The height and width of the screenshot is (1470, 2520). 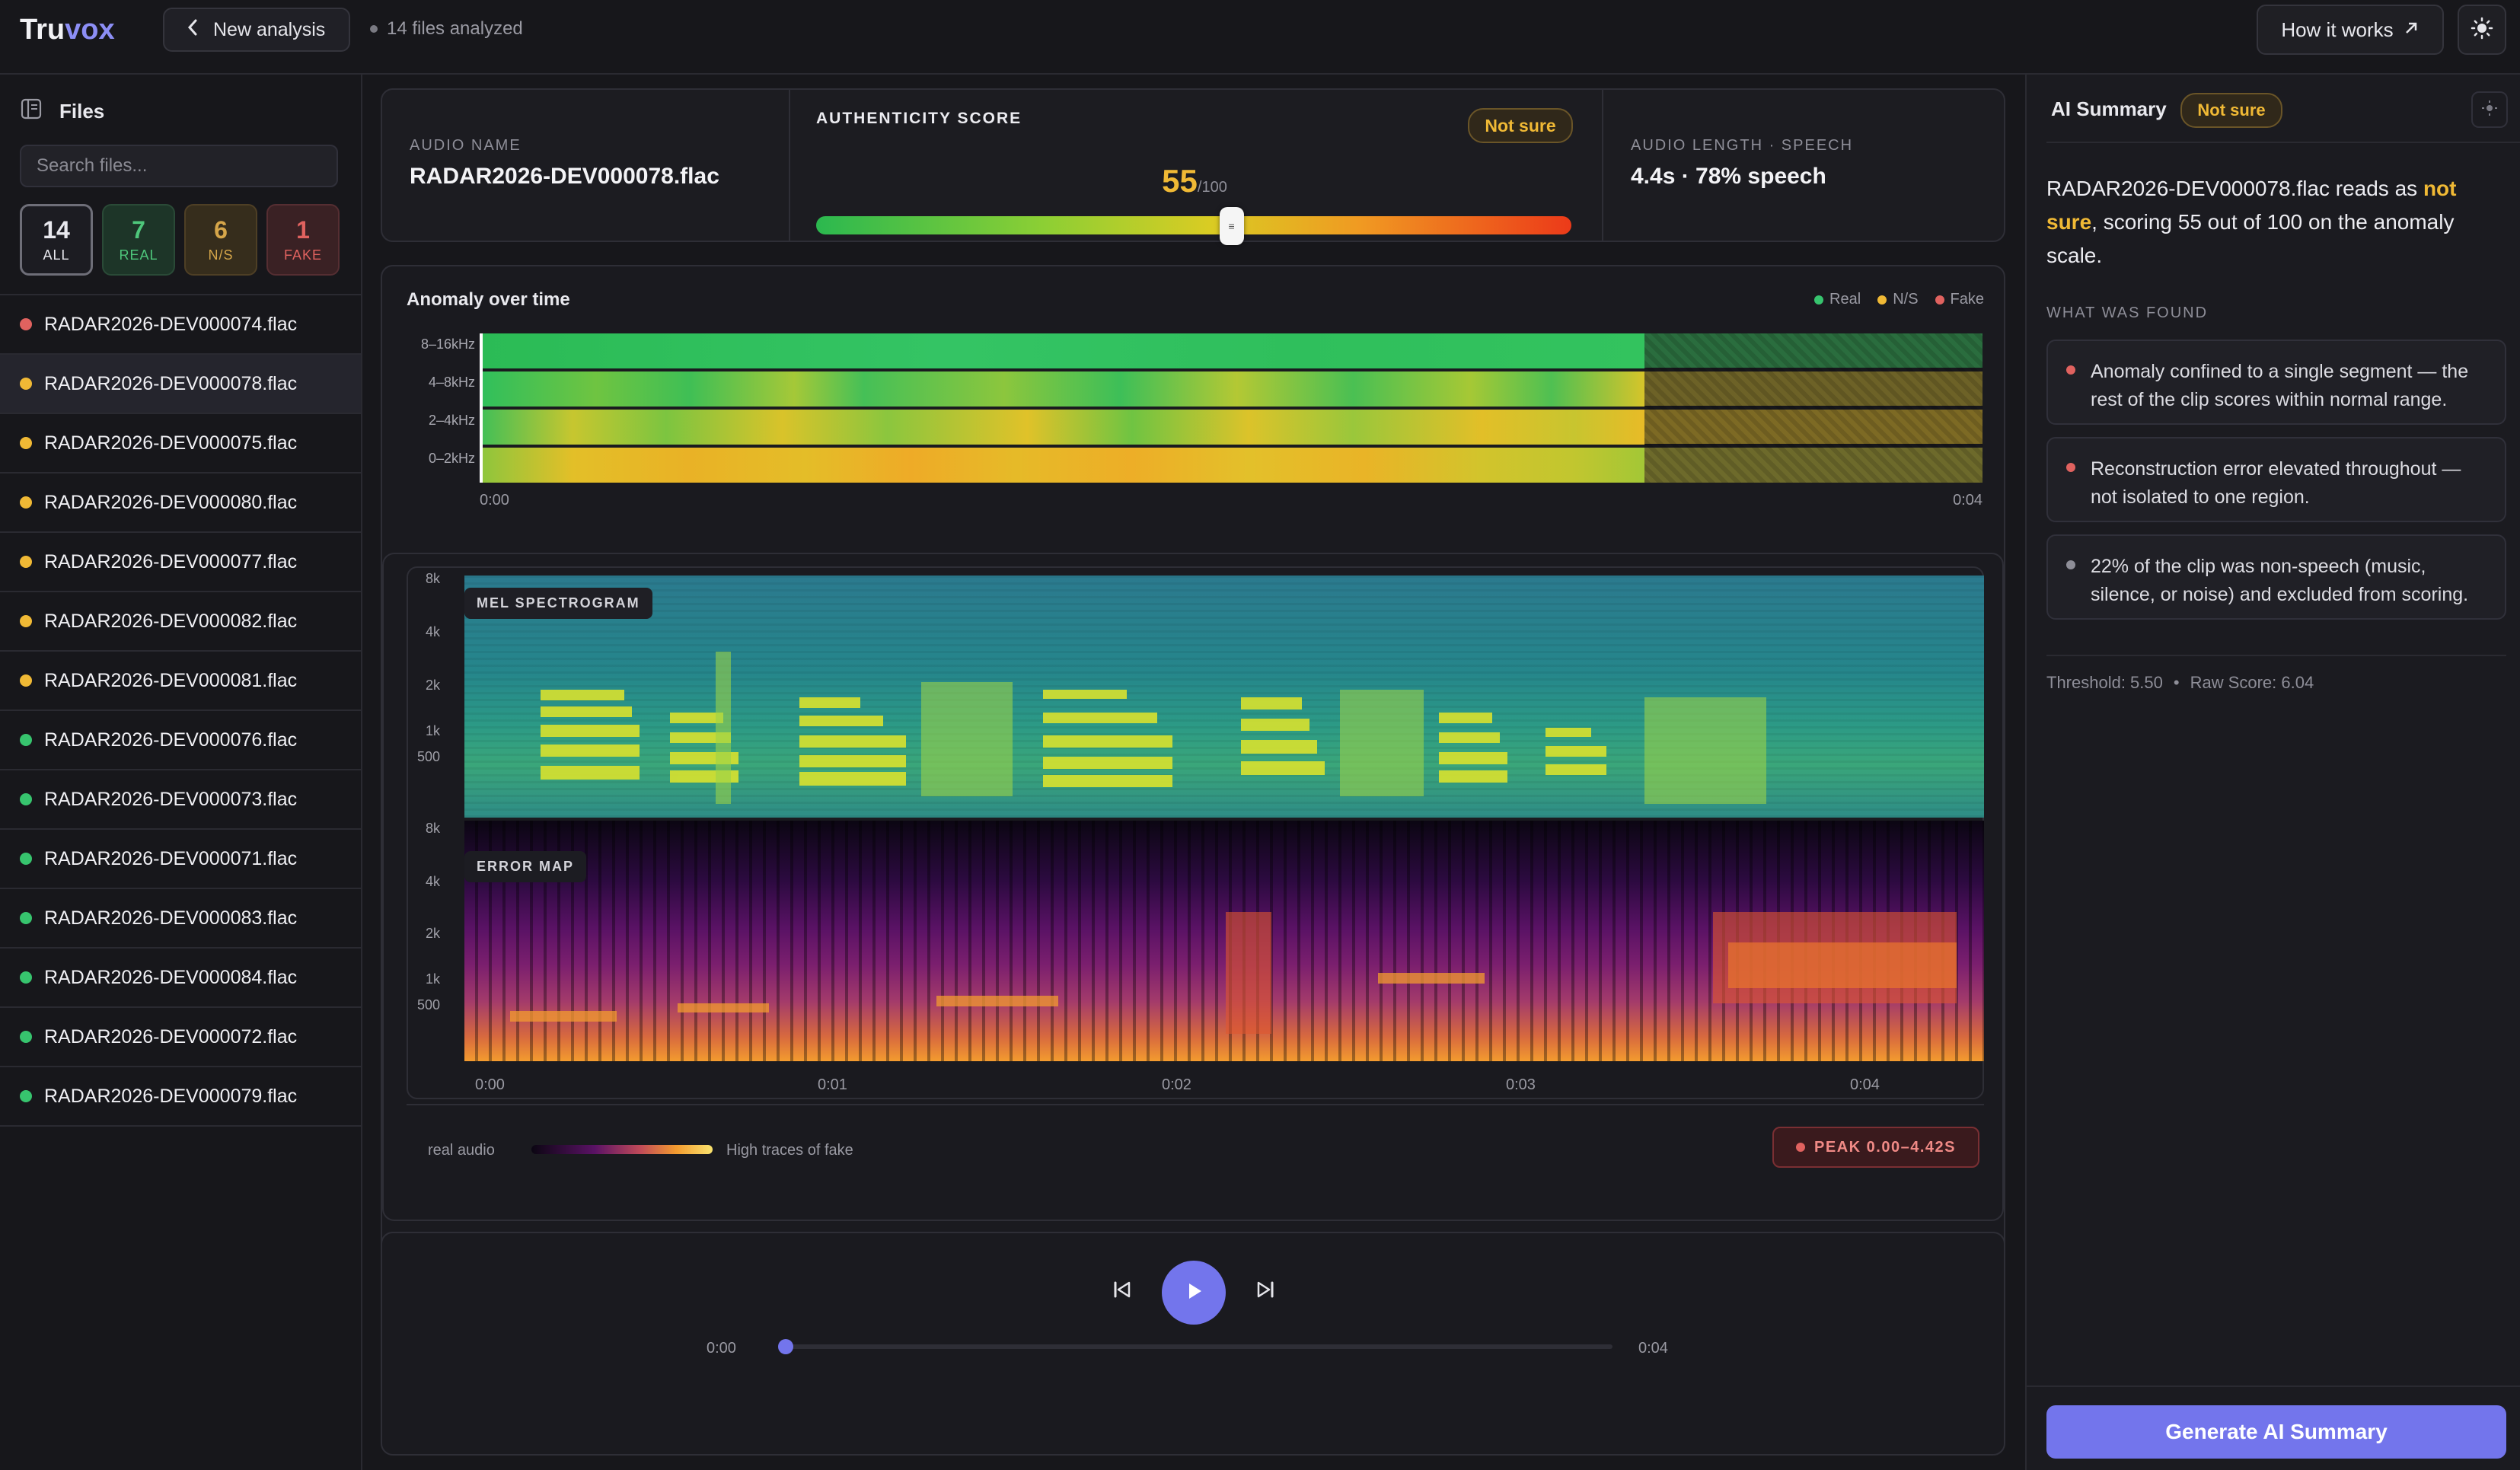 I want to click on skip-forward-icon, so click(x=1265, y=1292).